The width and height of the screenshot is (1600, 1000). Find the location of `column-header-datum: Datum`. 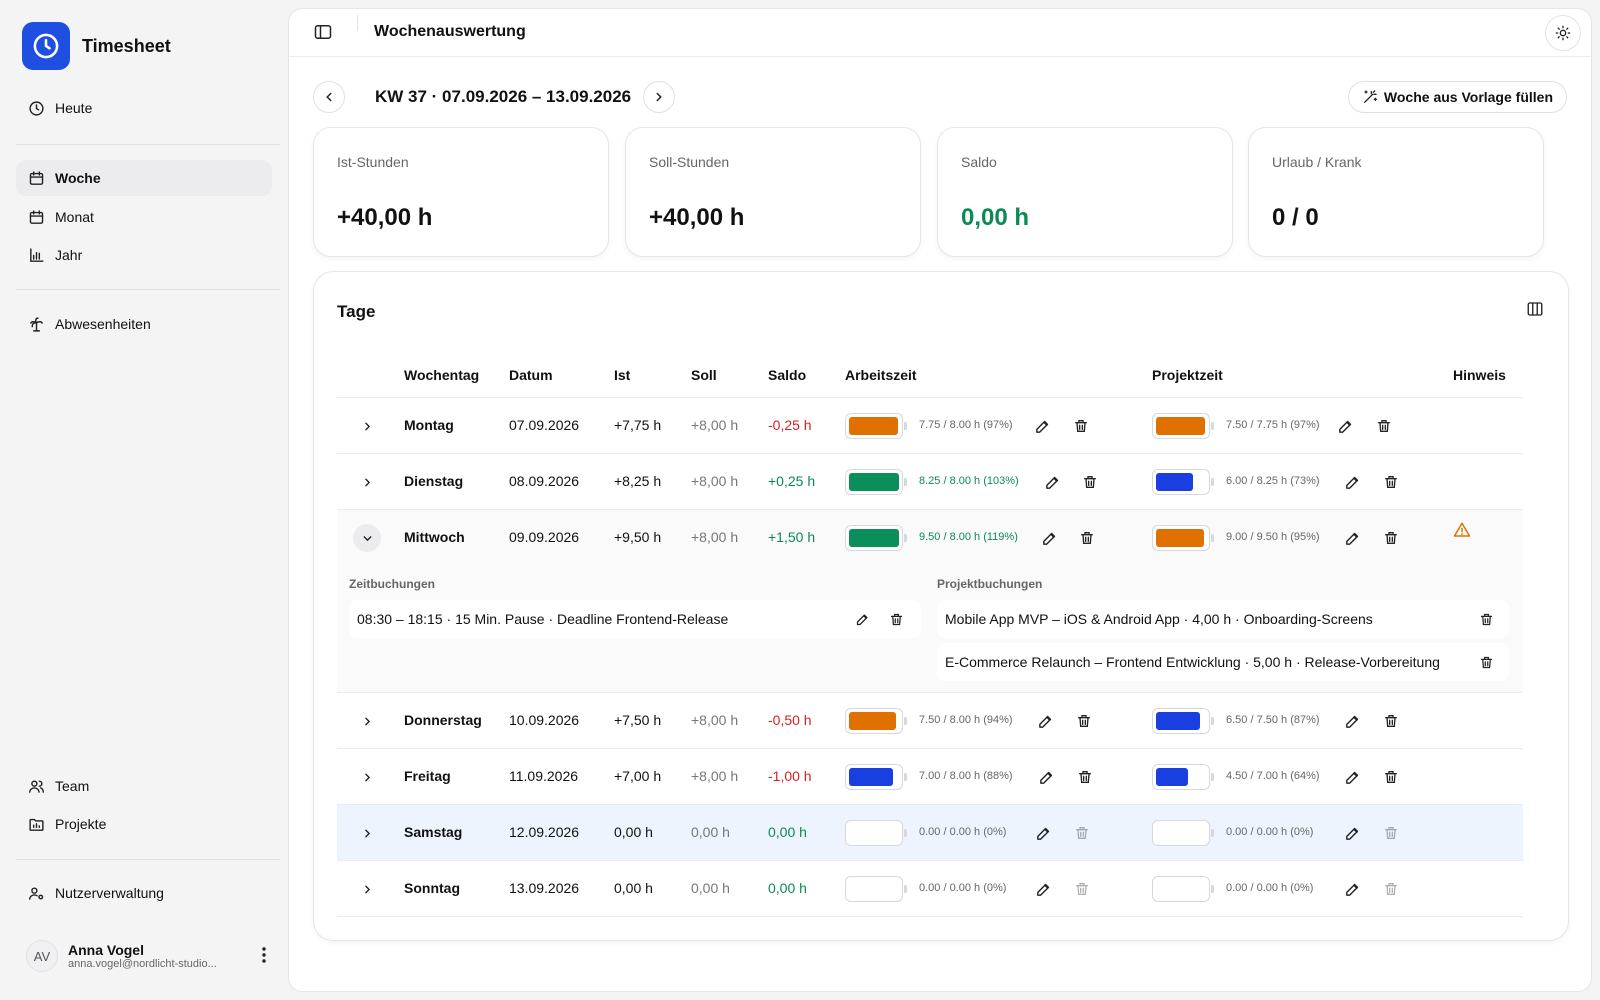

column-header-datum: Datum is located at coordinates (531, 375).